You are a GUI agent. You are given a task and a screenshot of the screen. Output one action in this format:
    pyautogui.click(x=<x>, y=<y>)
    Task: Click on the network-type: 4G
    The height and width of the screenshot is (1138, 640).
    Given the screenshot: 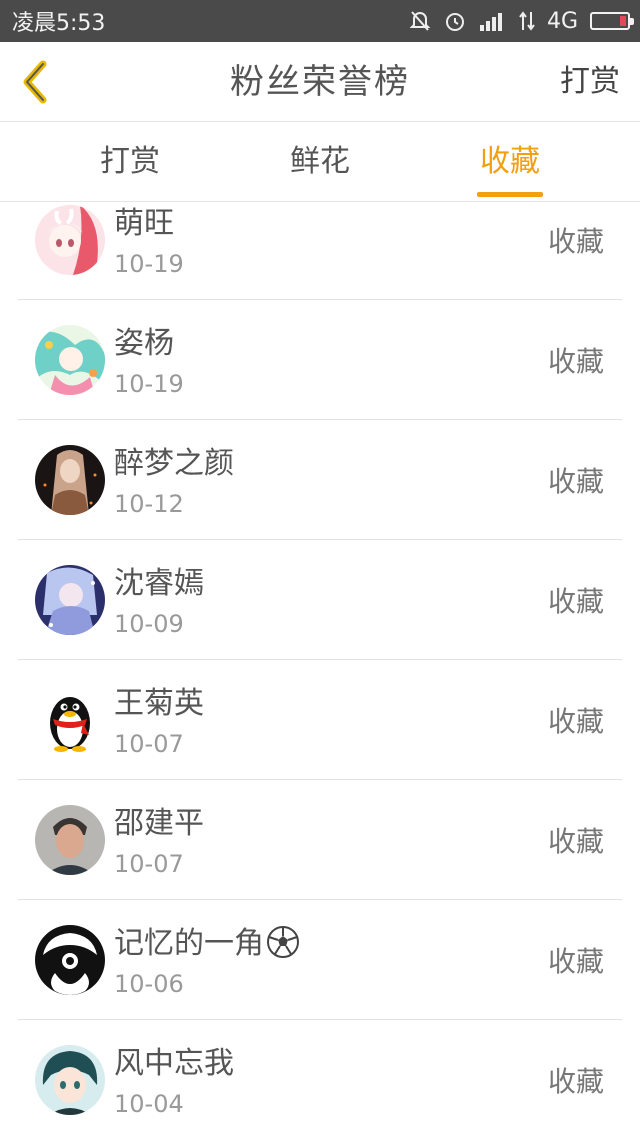 What is the action you would take?
    pyautogui.click(x=562, y=21)
    